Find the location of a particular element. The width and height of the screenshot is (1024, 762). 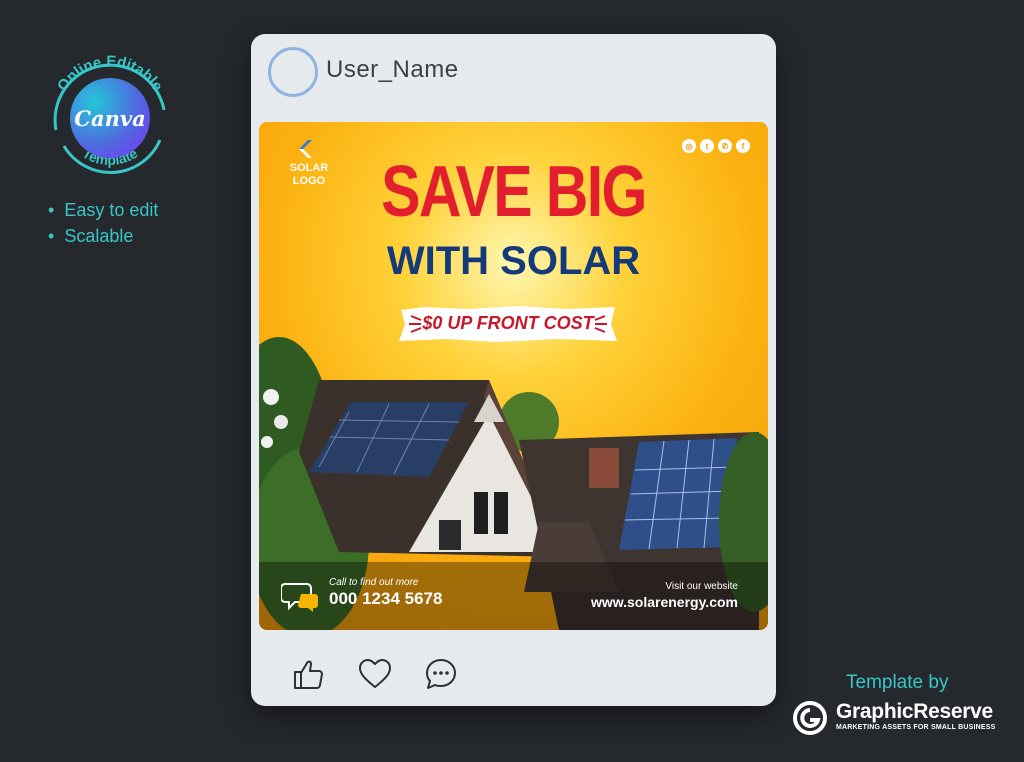

cost-banner-text: $0 UP FRONT COST is located at coordinates (508, 323).